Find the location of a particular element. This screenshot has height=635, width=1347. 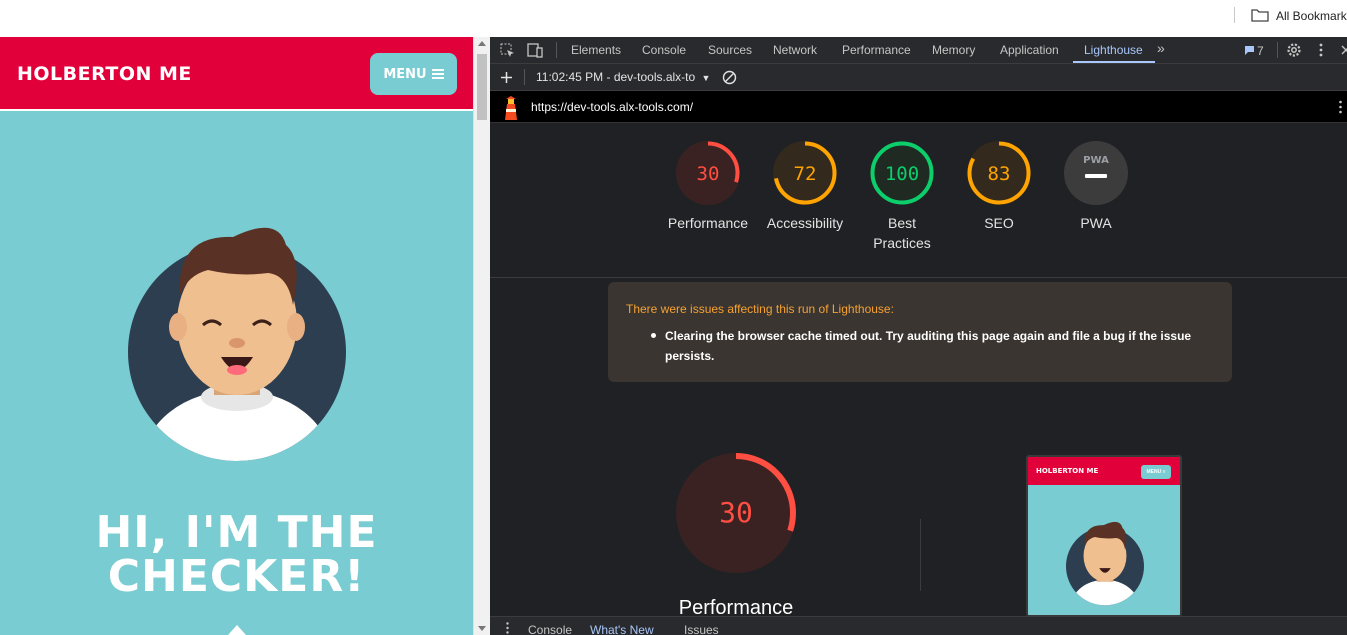

pwa-dash is located at coordinates (1096, 176).